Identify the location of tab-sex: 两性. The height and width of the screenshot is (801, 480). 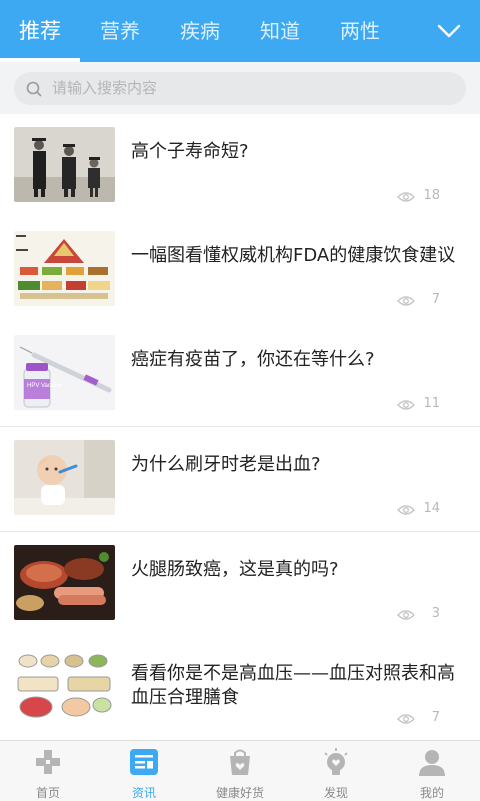
(360, 31).